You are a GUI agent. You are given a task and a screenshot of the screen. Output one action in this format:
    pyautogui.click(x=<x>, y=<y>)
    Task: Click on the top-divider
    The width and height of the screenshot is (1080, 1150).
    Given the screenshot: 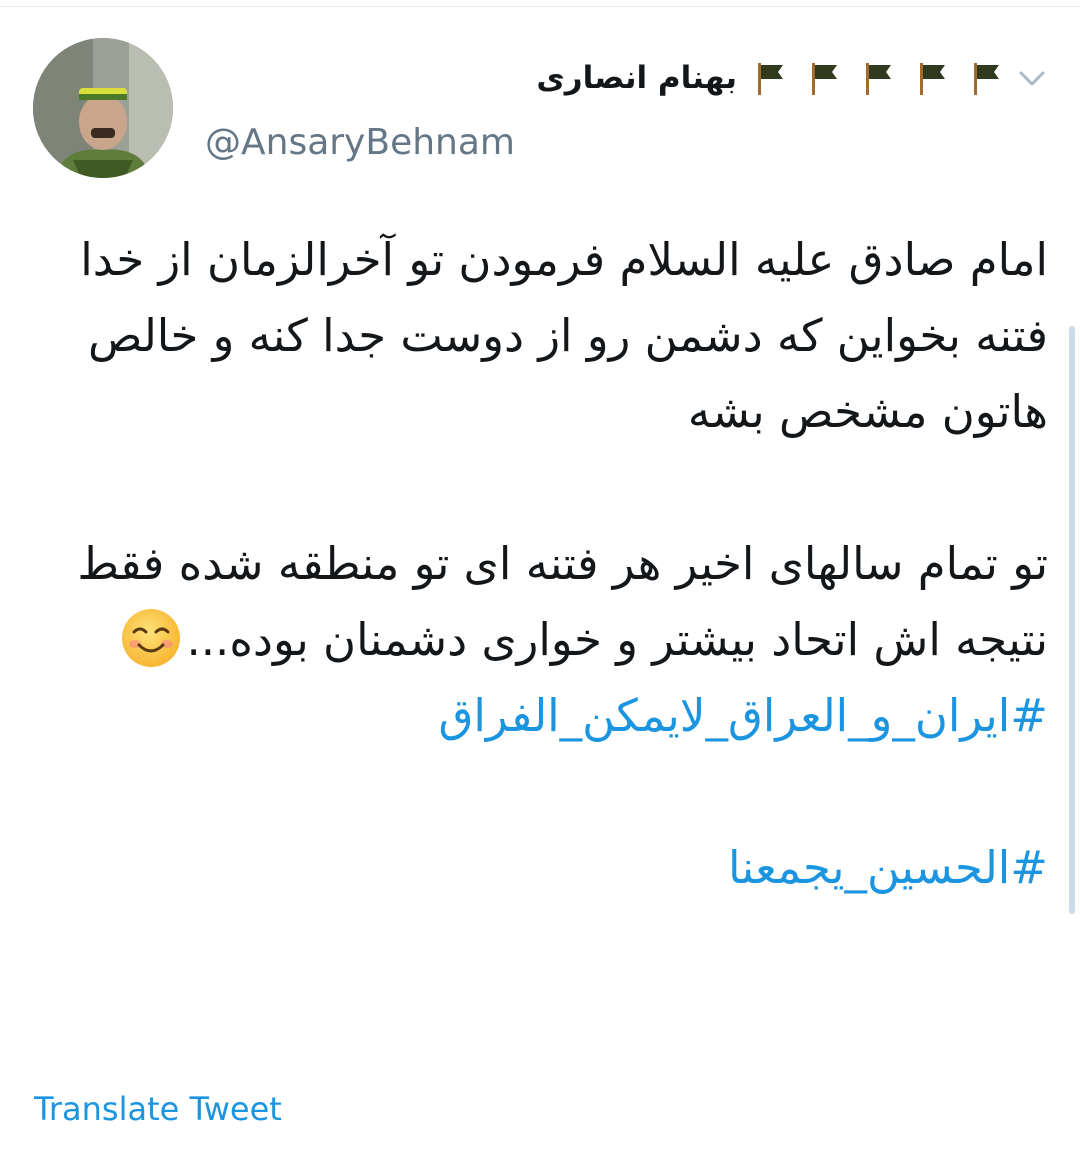 What is the action you would take?
    pyautogui.click(x=540, y=6)
    